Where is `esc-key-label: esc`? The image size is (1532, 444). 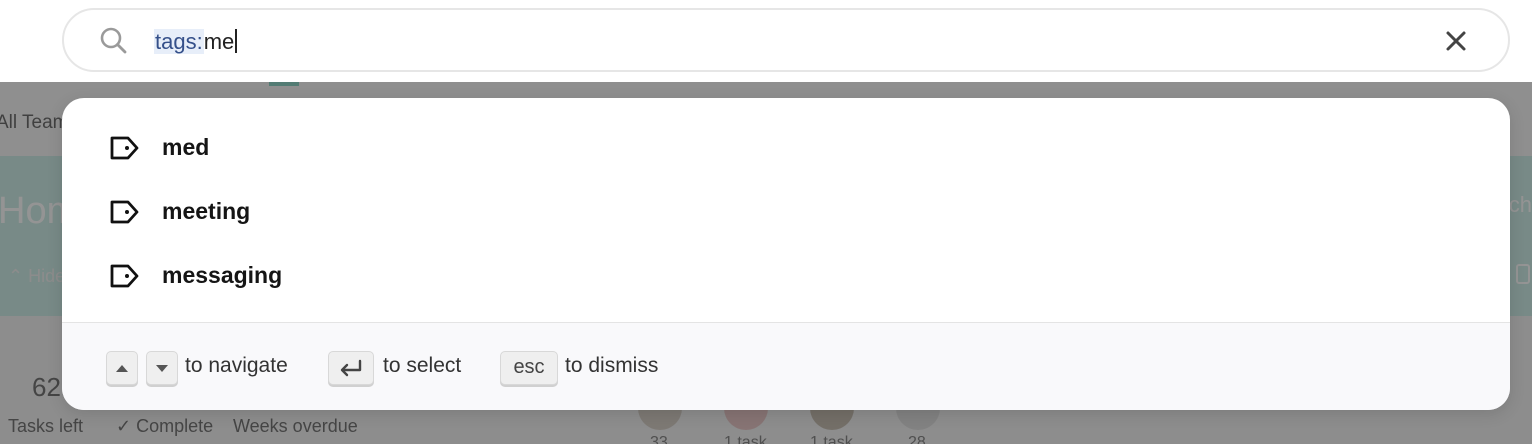
esc-key-label: esc is located at coordinates (529, 367).